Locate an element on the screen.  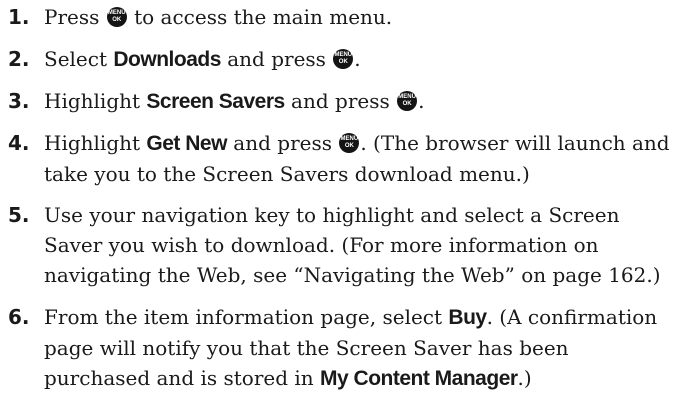
menu-option-screen-savers: Screen Savers is located at coordinates (215, 101).